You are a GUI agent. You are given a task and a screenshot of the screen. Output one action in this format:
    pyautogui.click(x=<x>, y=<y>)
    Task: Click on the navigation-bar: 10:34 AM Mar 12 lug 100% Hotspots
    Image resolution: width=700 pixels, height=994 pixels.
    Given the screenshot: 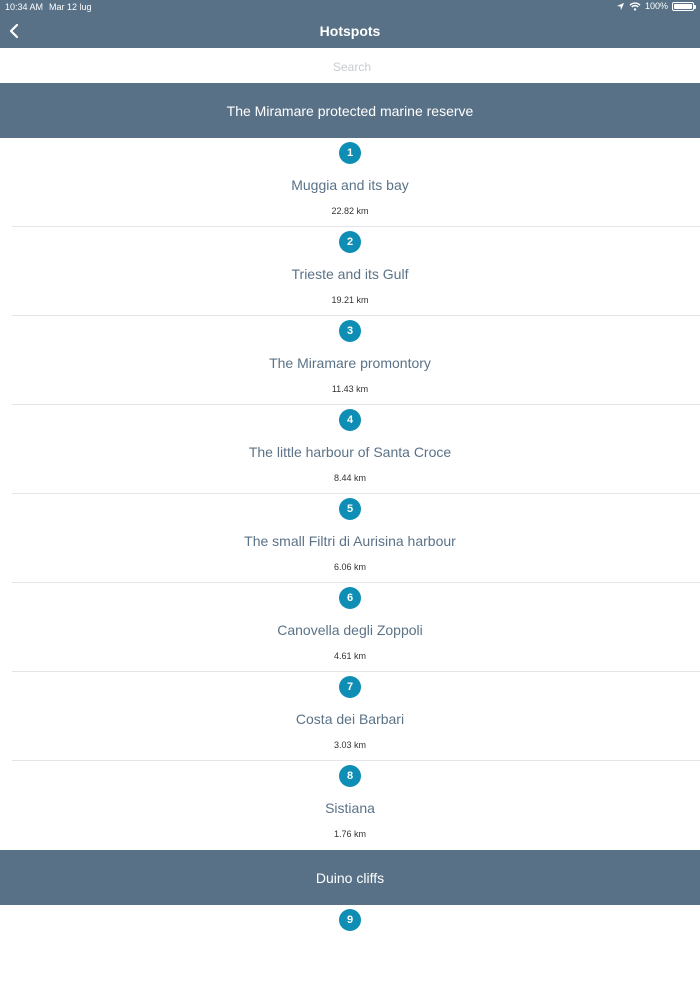 What is the action you would take?
    pyautogui.click(x=350, y=24)
    